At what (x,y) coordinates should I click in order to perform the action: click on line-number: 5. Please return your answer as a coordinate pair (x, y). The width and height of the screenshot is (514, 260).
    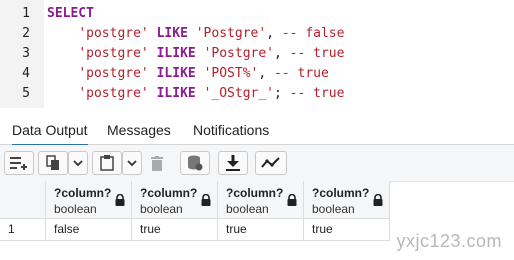
    Looking at the image, I should click on (26, 93).